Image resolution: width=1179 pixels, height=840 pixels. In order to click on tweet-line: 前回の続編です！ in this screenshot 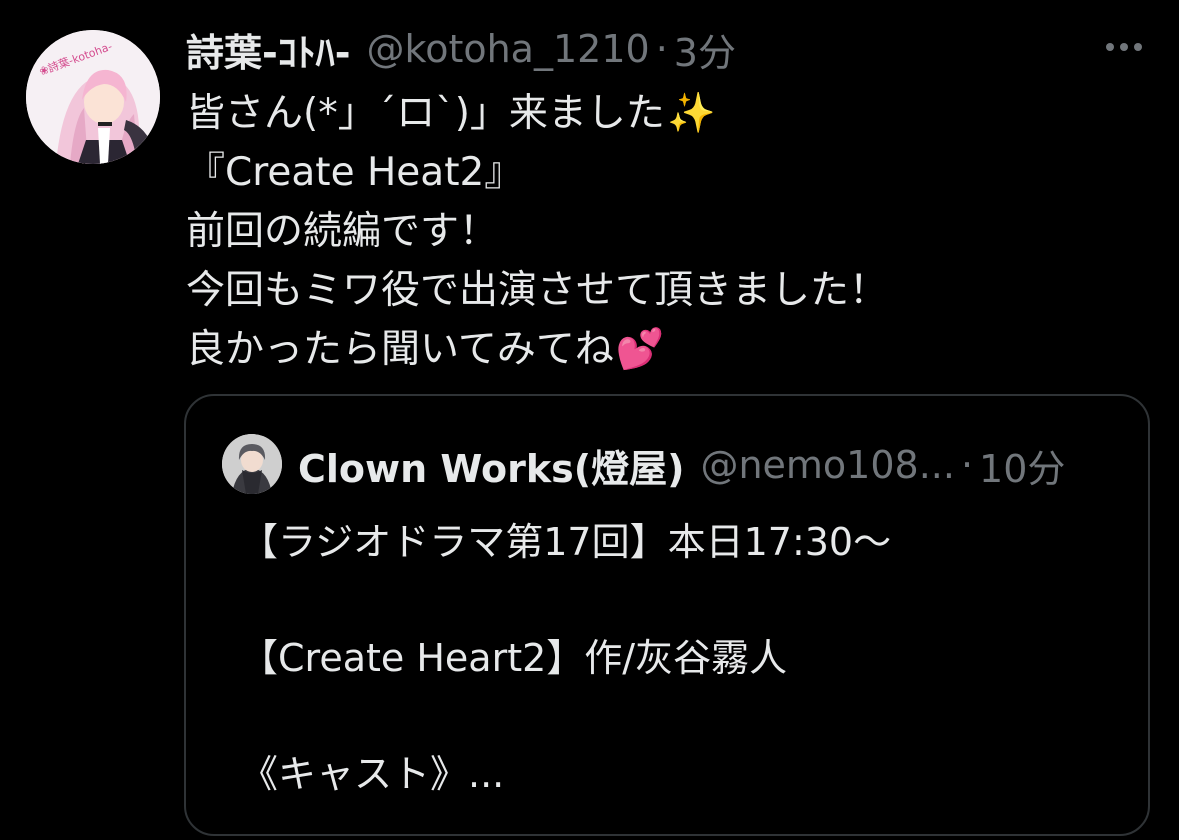, I will do `click(666, 231)`.